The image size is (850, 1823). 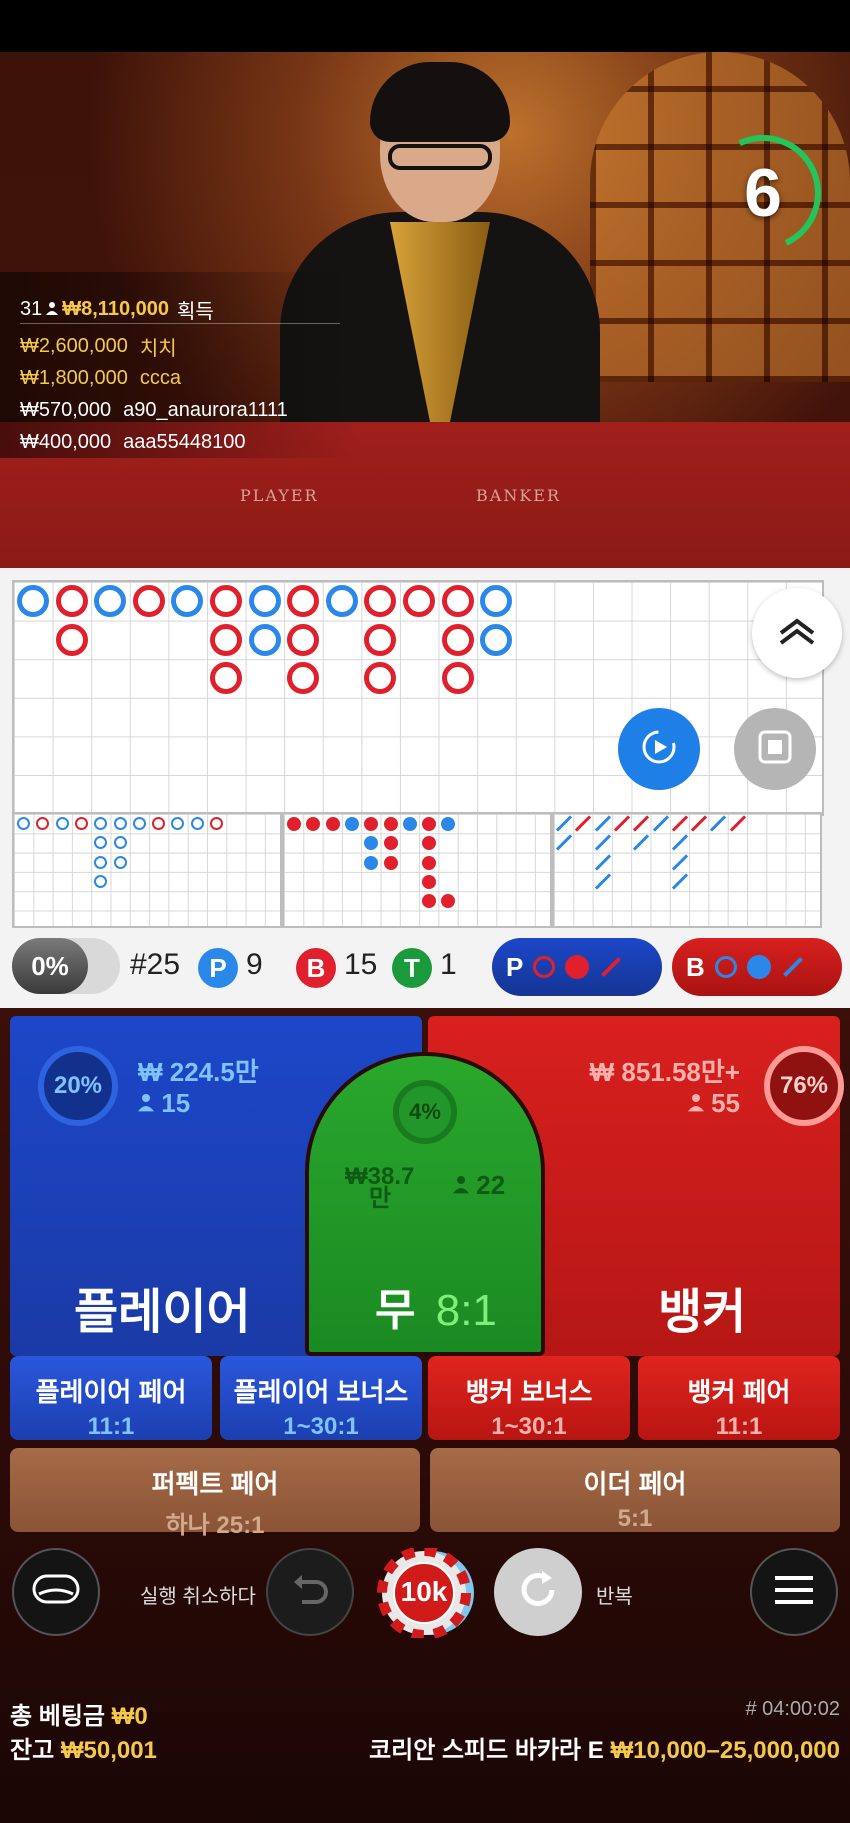 What do you see at coordinates (424, 1593) in the screenshot?
I see `chip-selector: 10k` at bounding box center [424, 1593].